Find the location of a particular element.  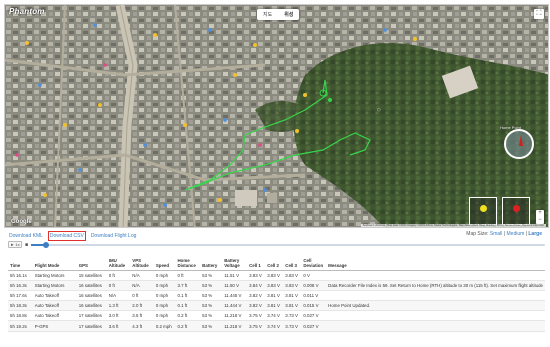

zoom-in-button: + is located at coordinates (540, 213).